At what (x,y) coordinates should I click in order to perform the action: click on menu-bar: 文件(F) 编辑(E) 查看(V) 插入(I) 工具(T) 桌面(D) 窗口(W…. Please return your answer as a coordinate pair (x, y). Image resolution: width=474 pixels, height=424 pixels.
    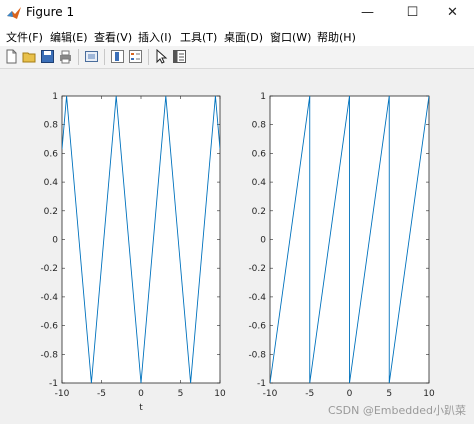
    Looking at the image, I should click on (237, 36).